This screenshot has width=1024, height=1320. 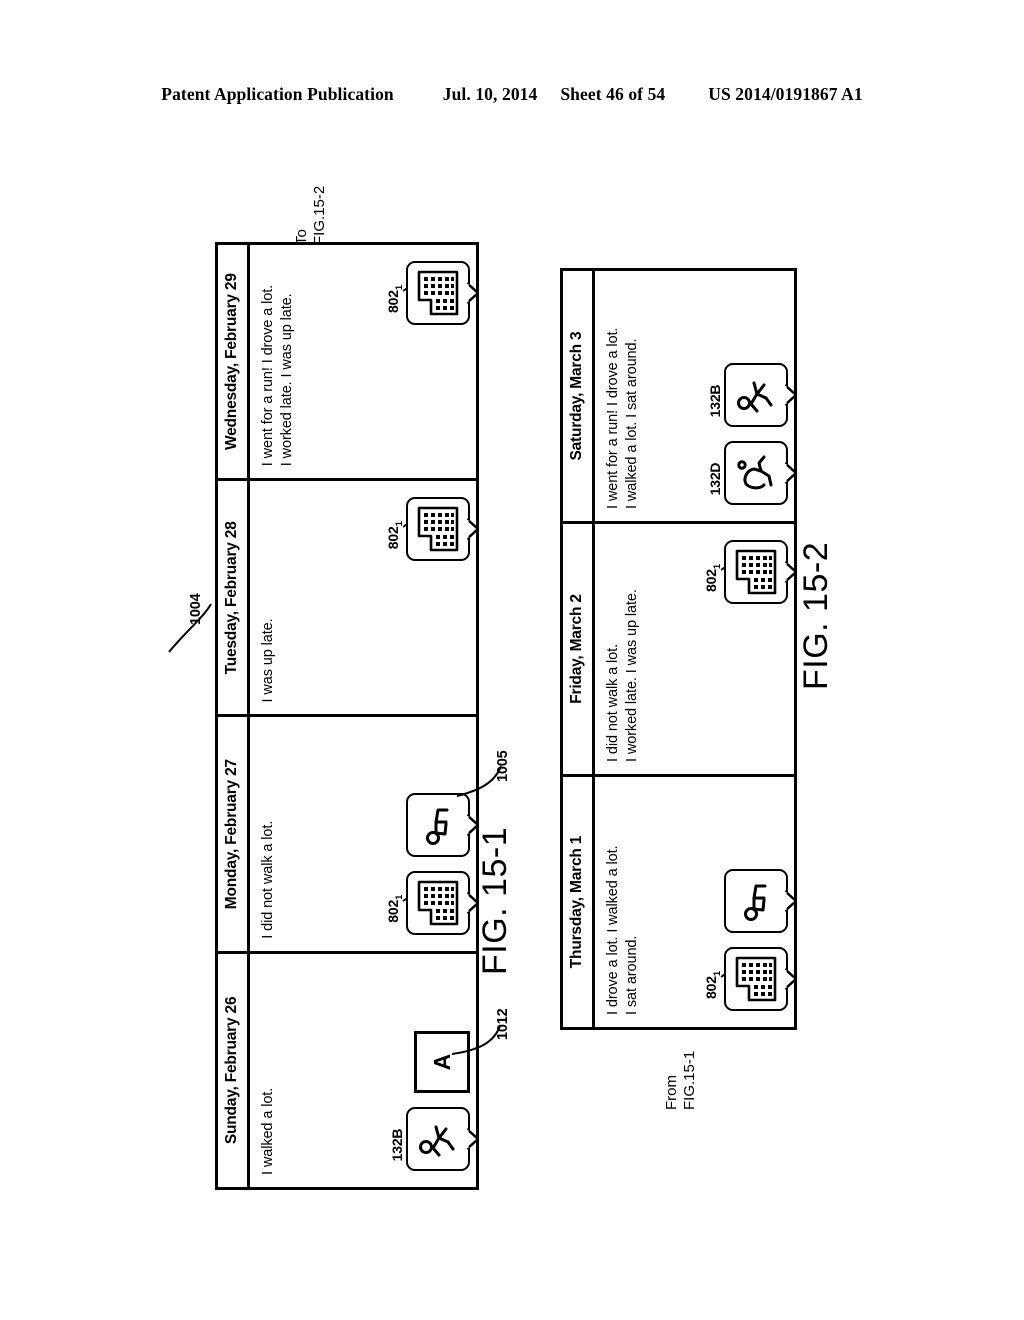 What do you see at coordinates (680, 1080) in the screenshot?
I see `connector-note-from-fig-15-1: From FIG.15-1` at bounding box center [680, 1080].